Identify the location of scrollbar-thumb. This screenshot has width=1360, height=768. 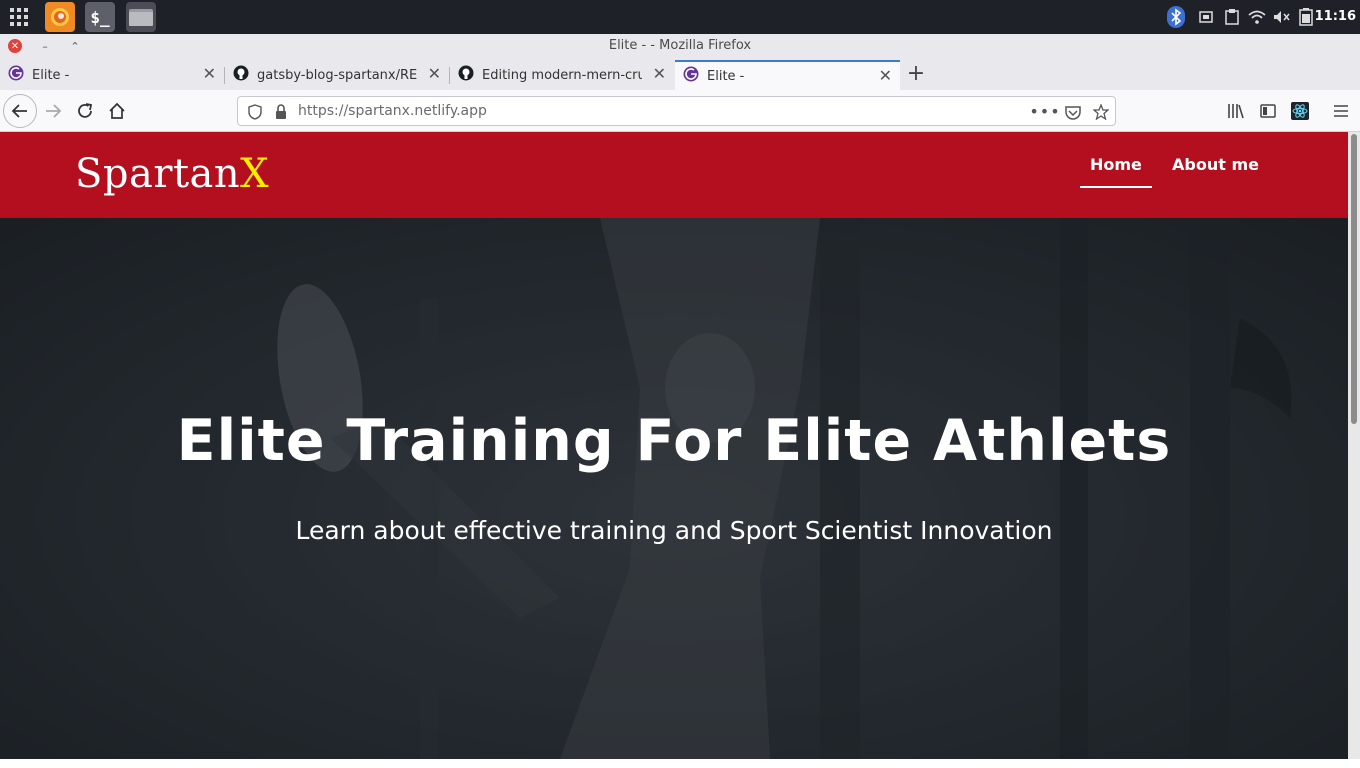
(1354, 279).